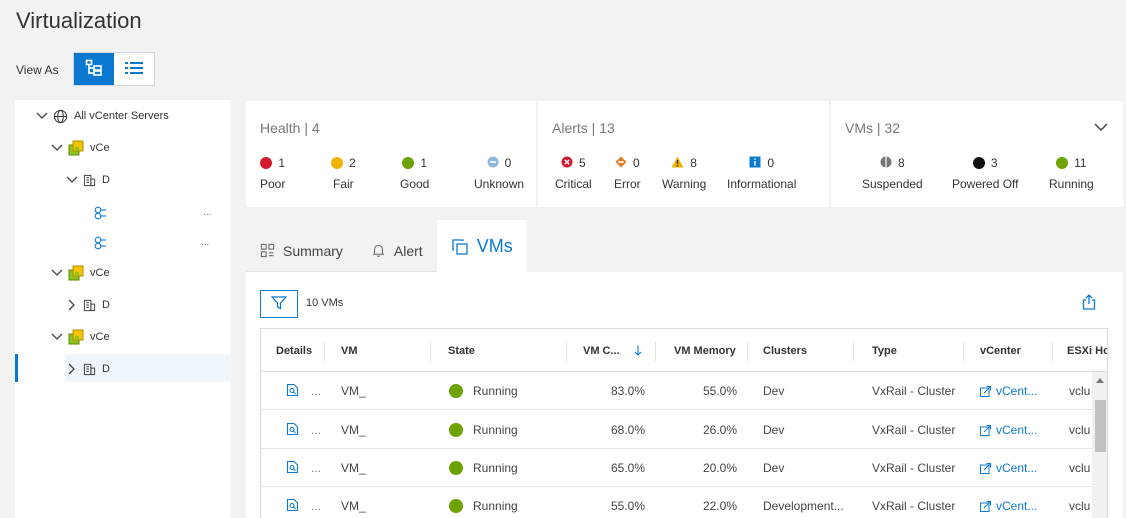  Describe the element at coordinates (353, 430) in the screenshot. I see `vm-name-cell: VM_` at that location.